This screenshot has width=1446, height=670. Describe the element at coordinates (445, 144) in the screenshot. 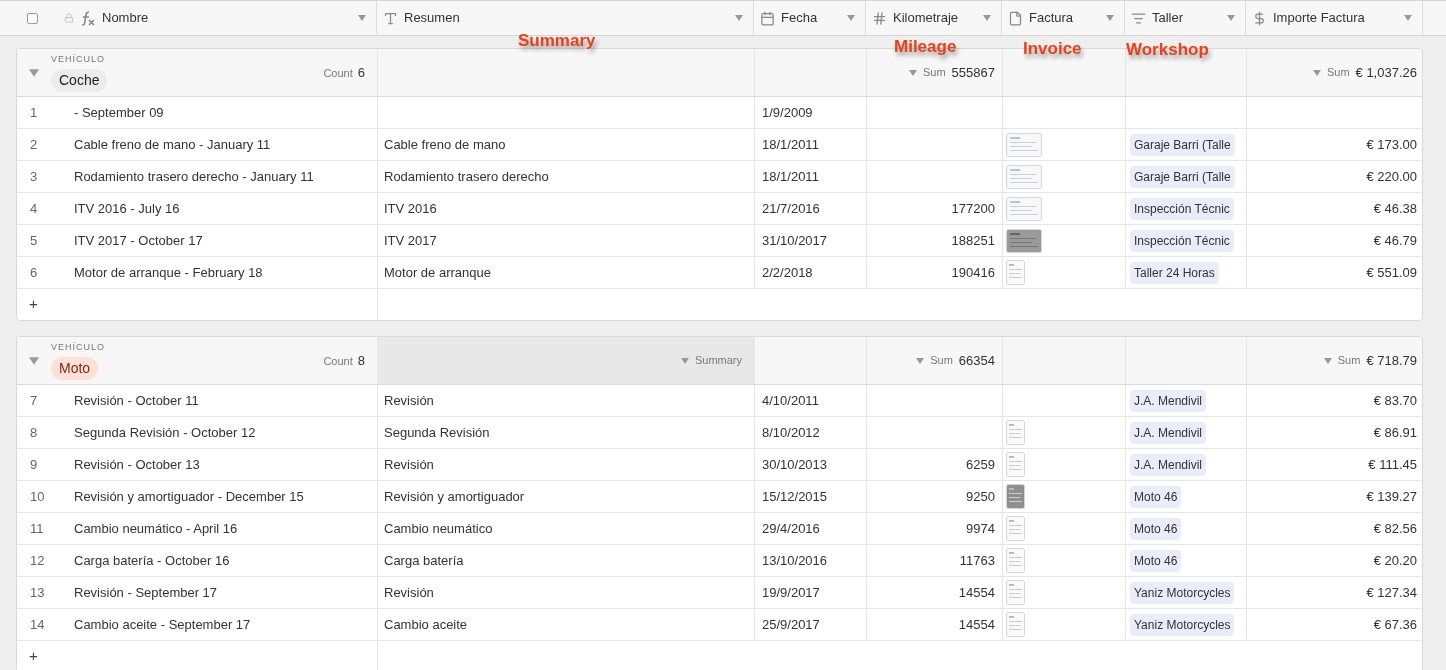

I see `table-cell-text: Cable freno de mano` at that location.